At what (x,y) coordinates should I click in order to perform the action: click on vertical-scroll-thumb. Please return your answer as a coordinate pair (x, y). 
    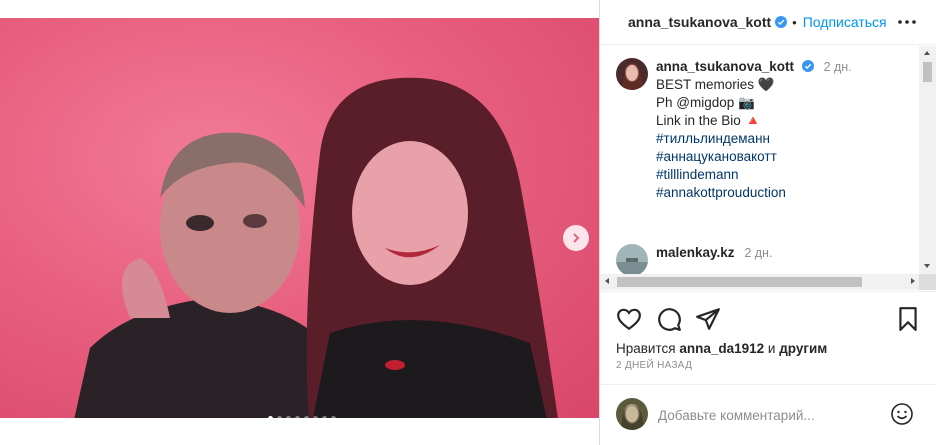
    Looking at the image, I should click on (927, 72).